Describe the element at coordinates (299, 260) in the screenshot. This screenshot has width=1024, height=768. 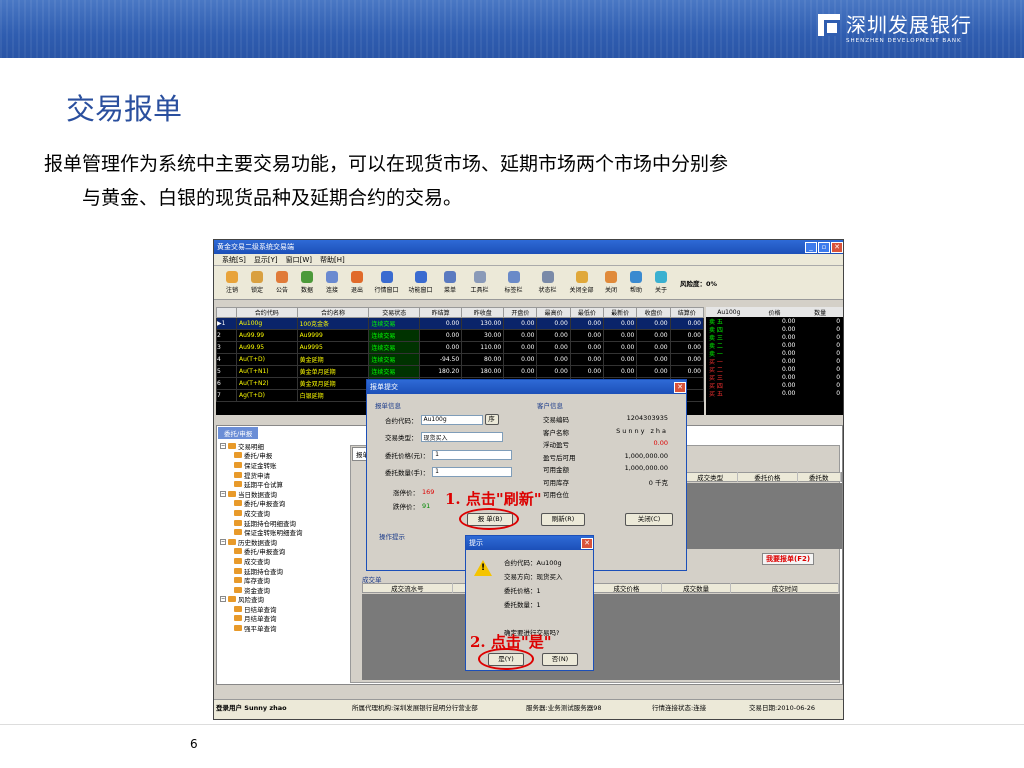
I see `menu-window: 窗口[W]` at that location.